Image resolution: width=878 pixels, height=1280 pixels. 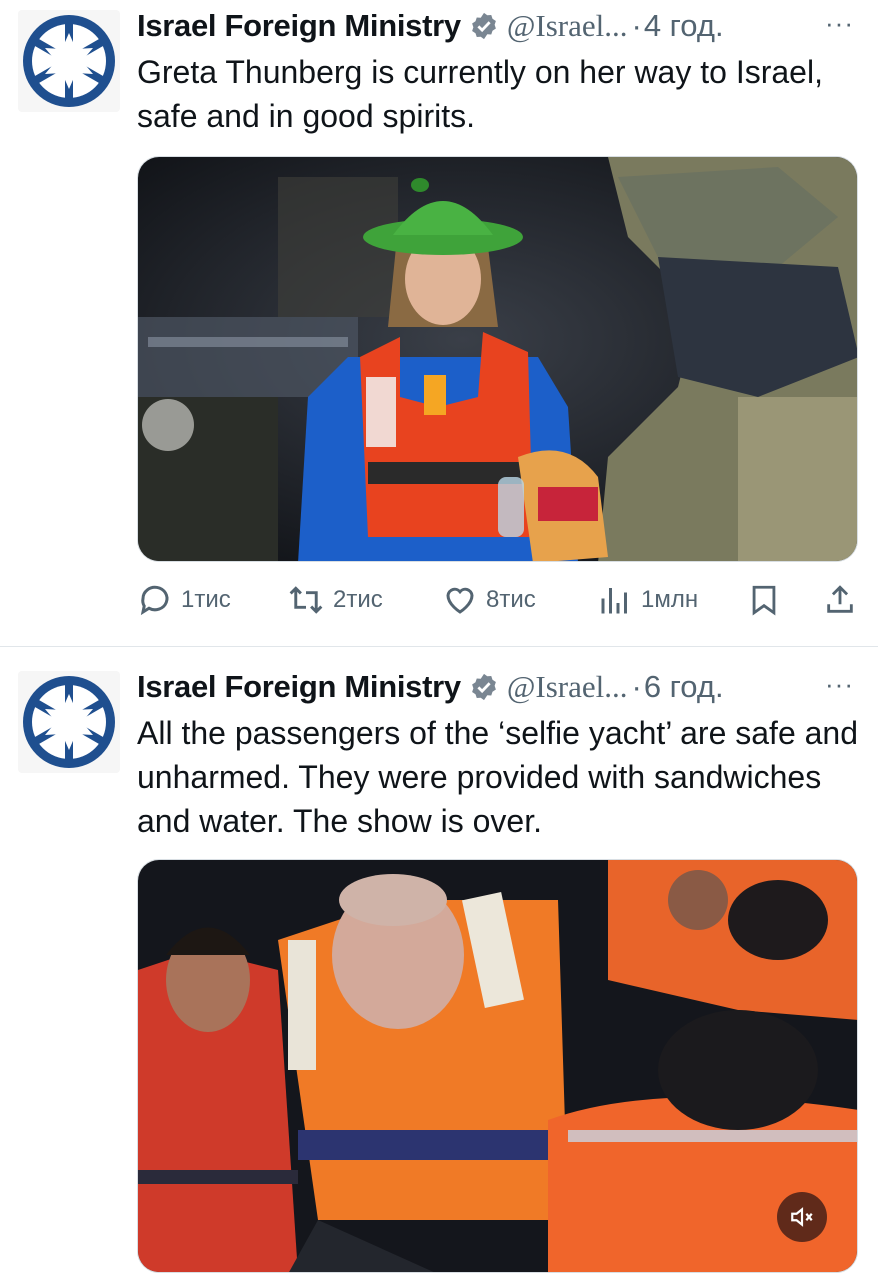 I want to click on share-button, so click(x=844, y=600).